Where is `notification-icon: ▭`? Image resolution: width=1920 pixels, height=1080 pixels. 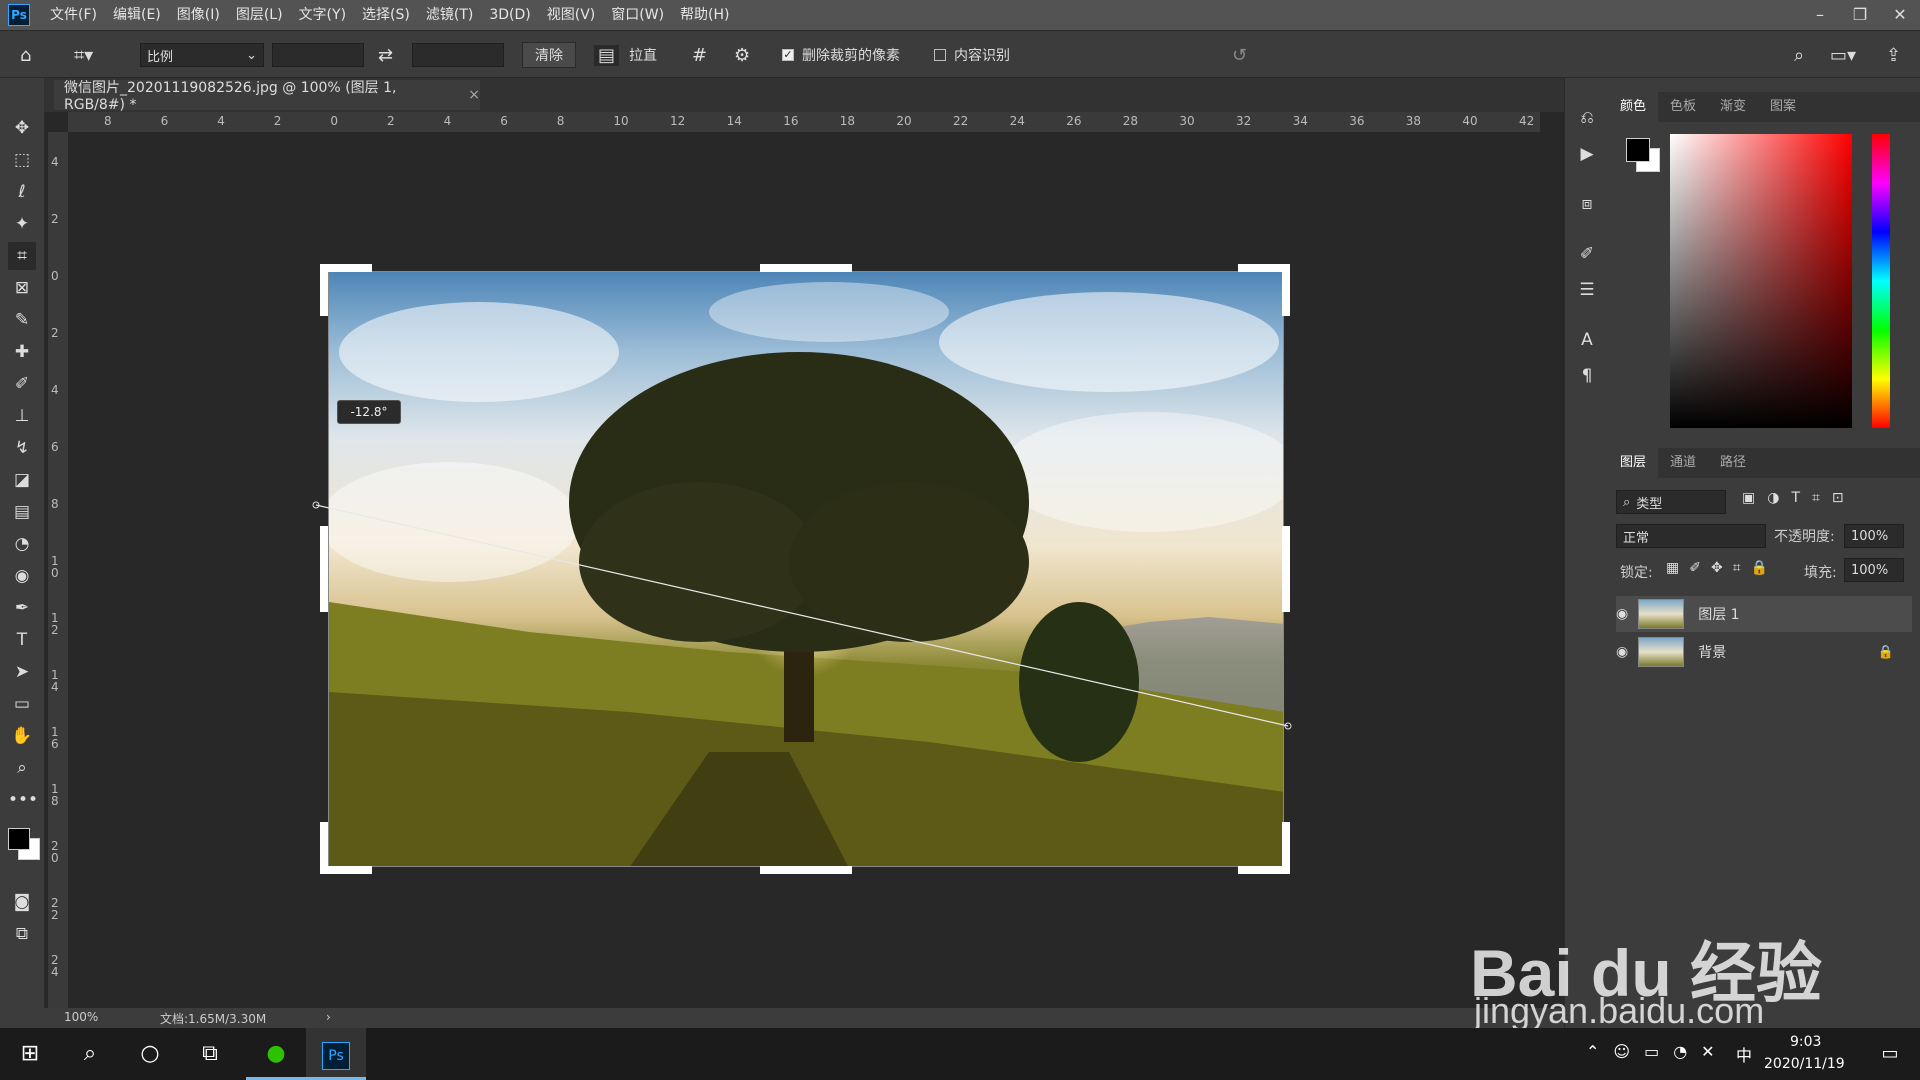
notification-icon: ▭ is located at coordinates (1890, 1054).